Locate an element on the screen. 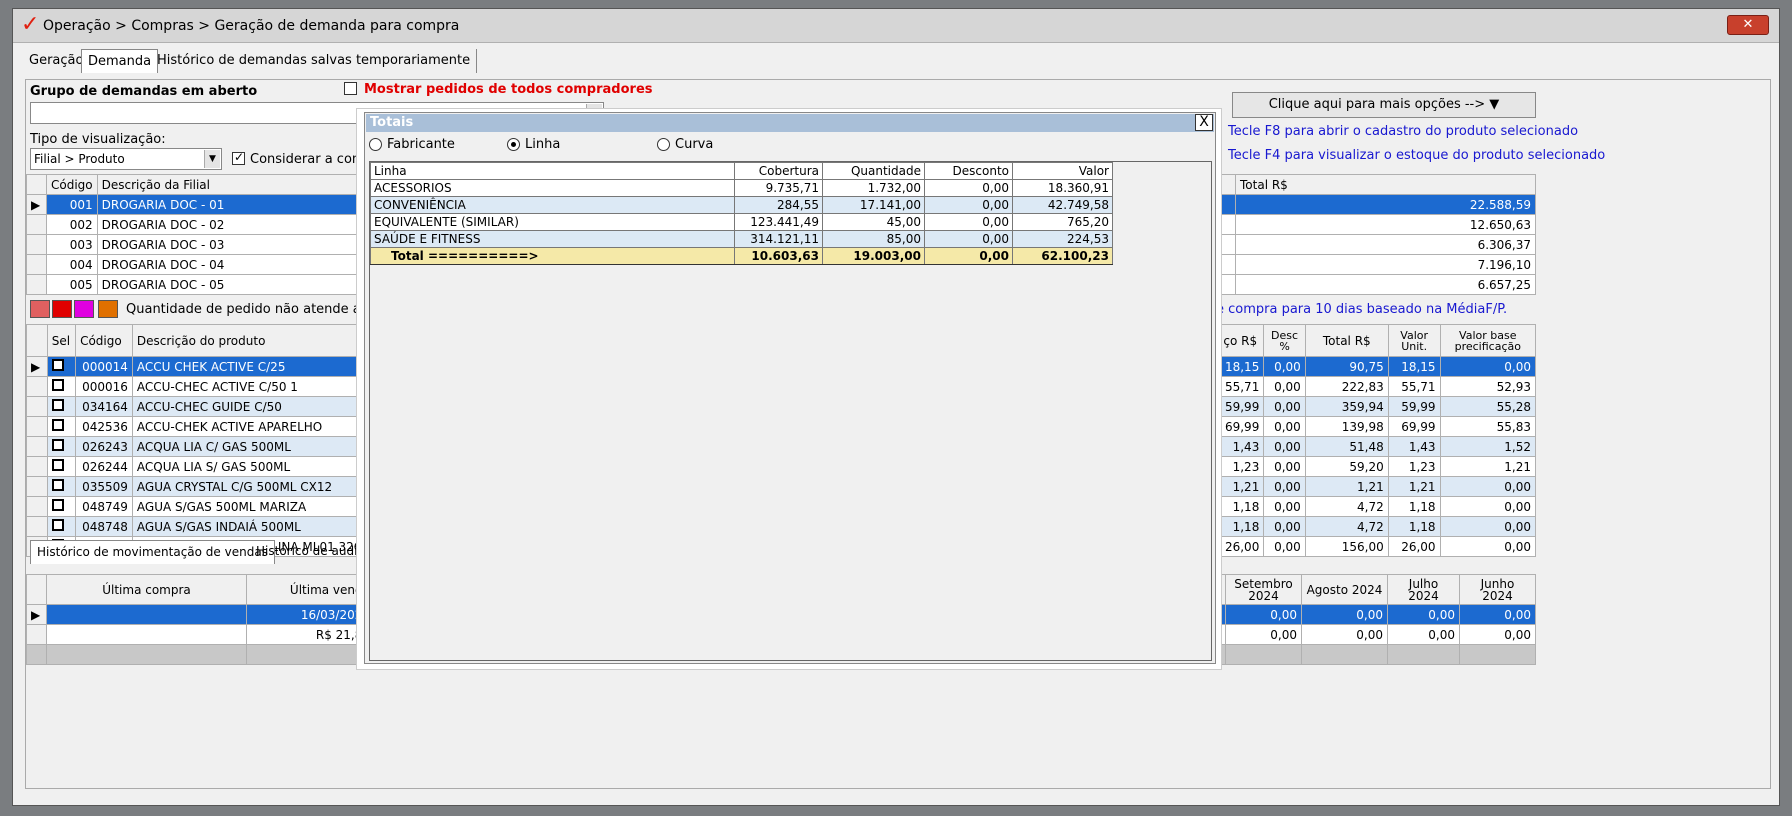  legend-swatch is located at coordinates (108, 309).